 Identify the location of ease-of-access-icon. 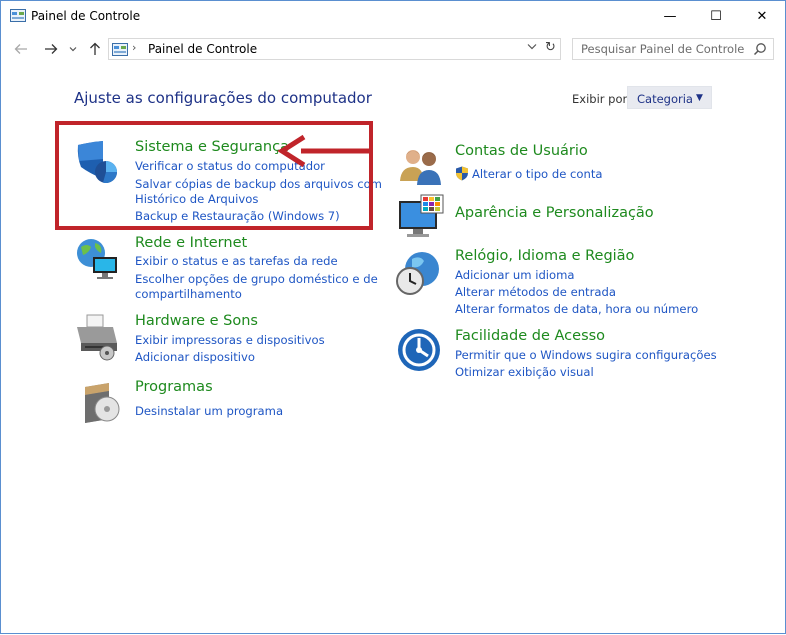
(421, 352).